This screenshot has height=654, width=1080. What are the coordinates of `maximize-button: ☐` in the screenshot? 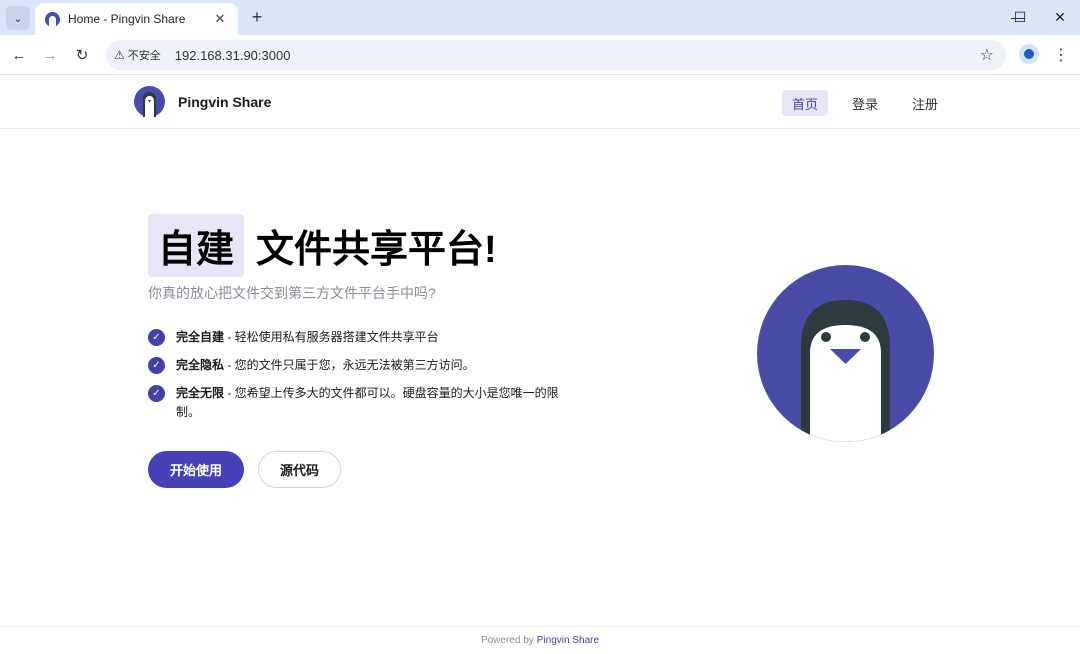 It's located at (1020, 17).